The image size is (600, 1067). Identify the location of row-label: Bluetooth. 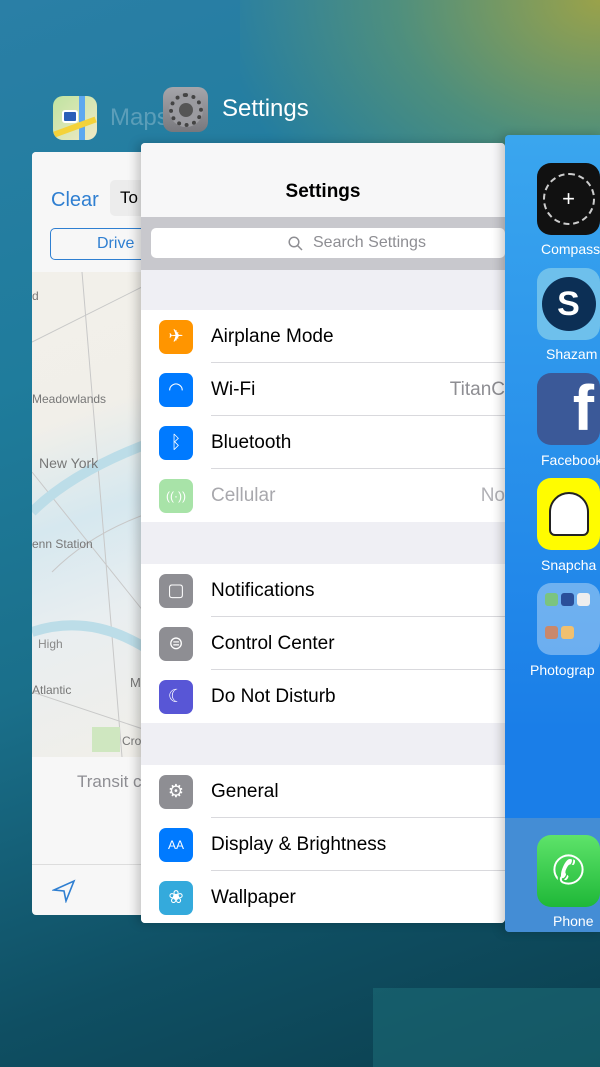
(251, 442).